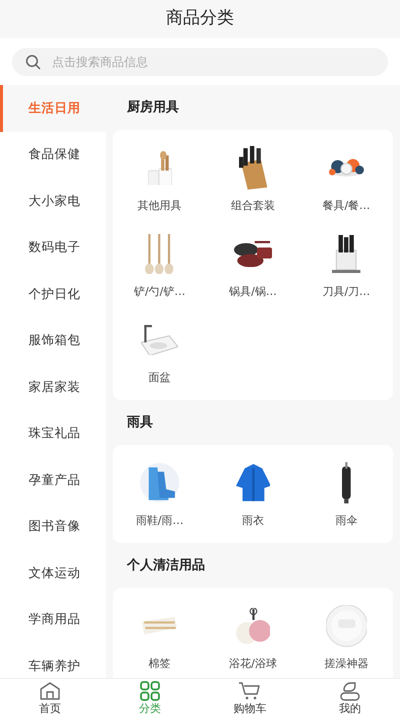 The width and height of the screenshot is (400, 720). I want to click on home-icon, so click(50, 691).